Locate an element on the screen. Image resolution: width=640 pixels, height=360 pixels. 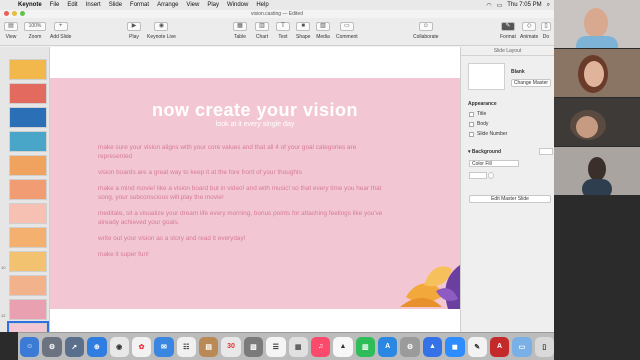
zoom-app-icon: ◼ is located at coordinates (455, 346).